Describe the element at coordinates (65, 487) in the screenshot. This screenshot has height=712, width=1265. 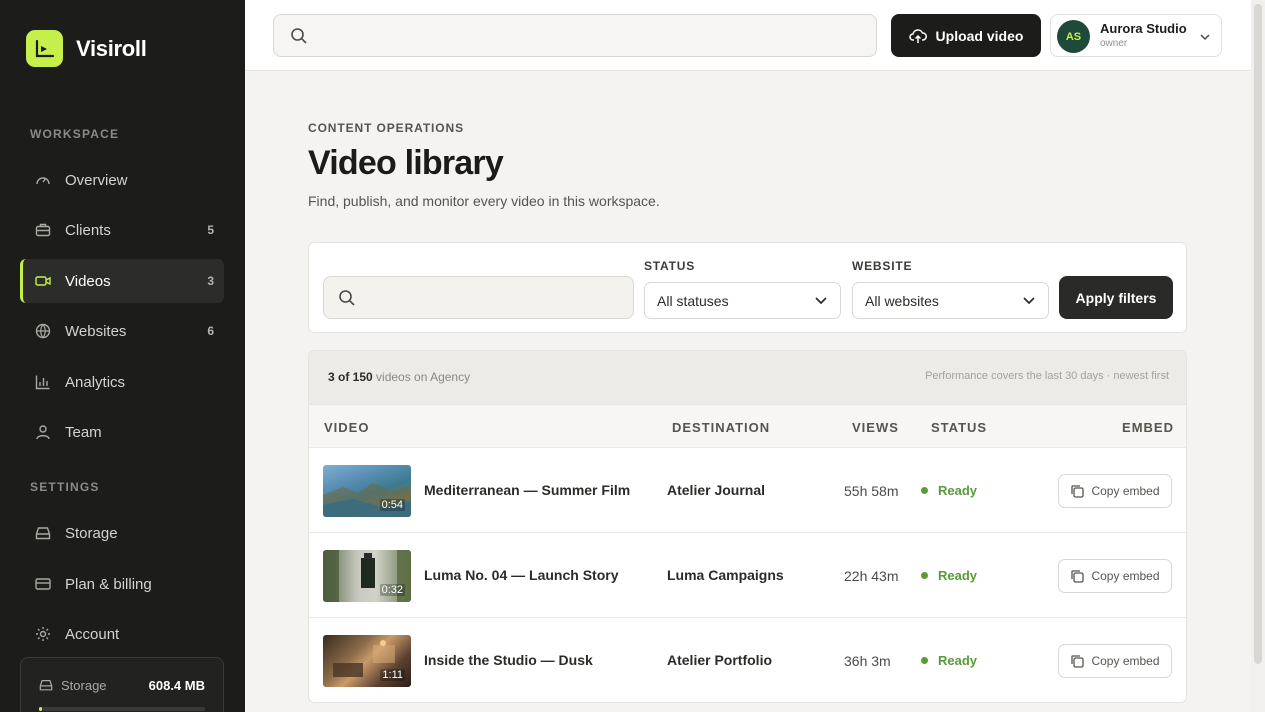
I see `settings-section-label: SETTINGS` at that location.